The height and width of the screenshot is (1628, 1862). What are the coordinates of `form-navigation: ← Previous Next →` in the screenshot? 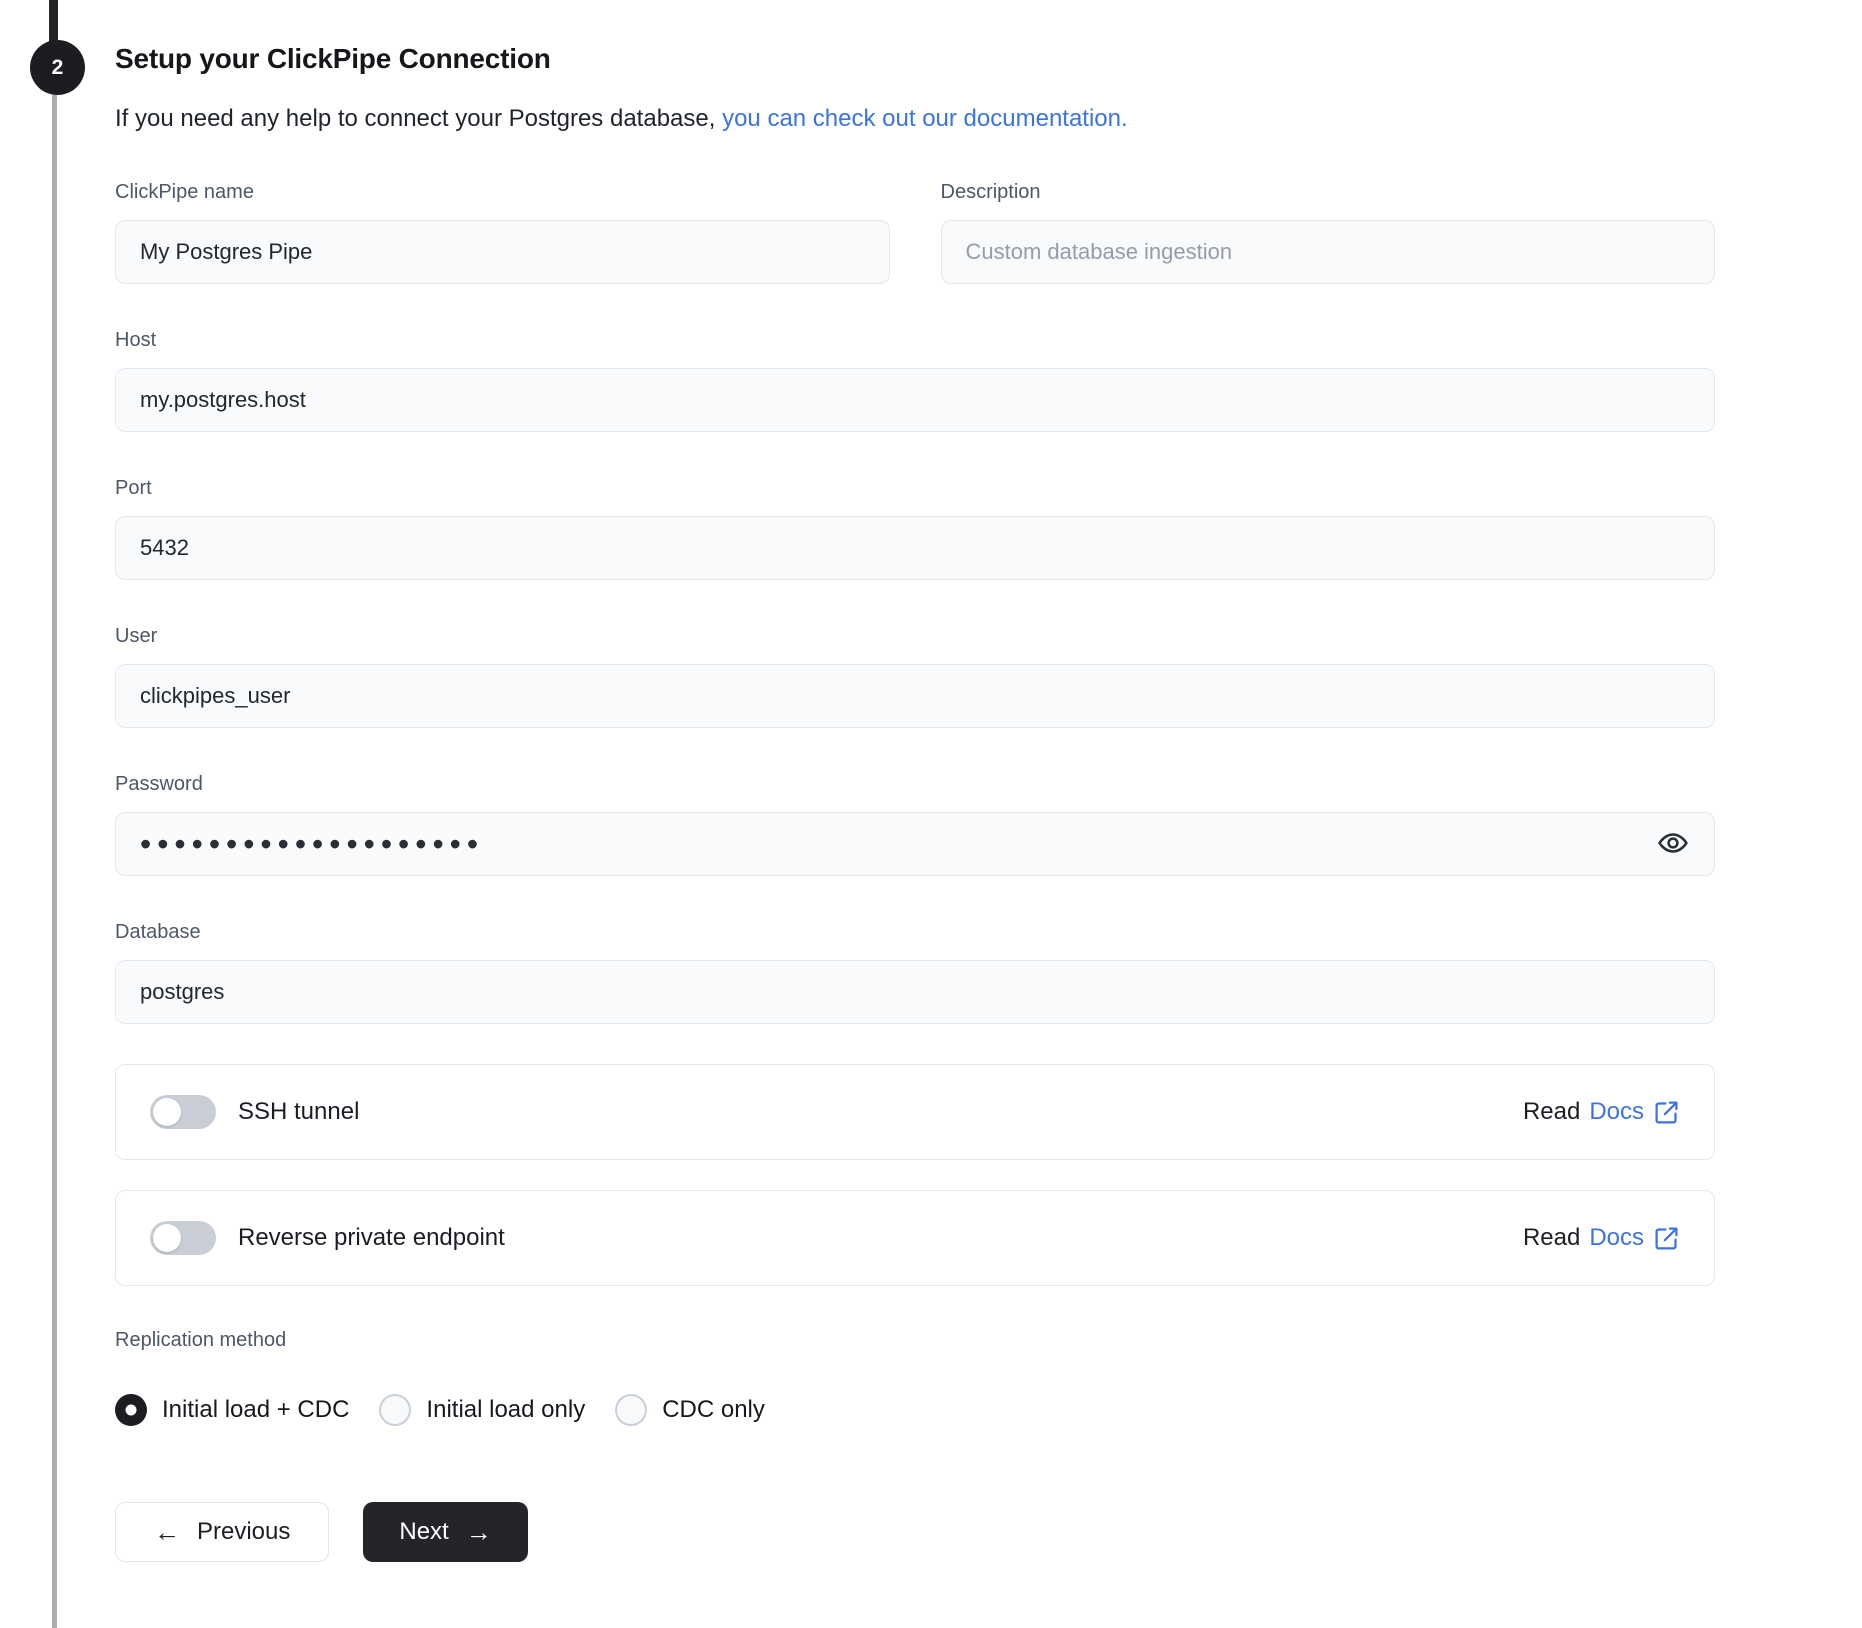 It's located at (915, 1532).